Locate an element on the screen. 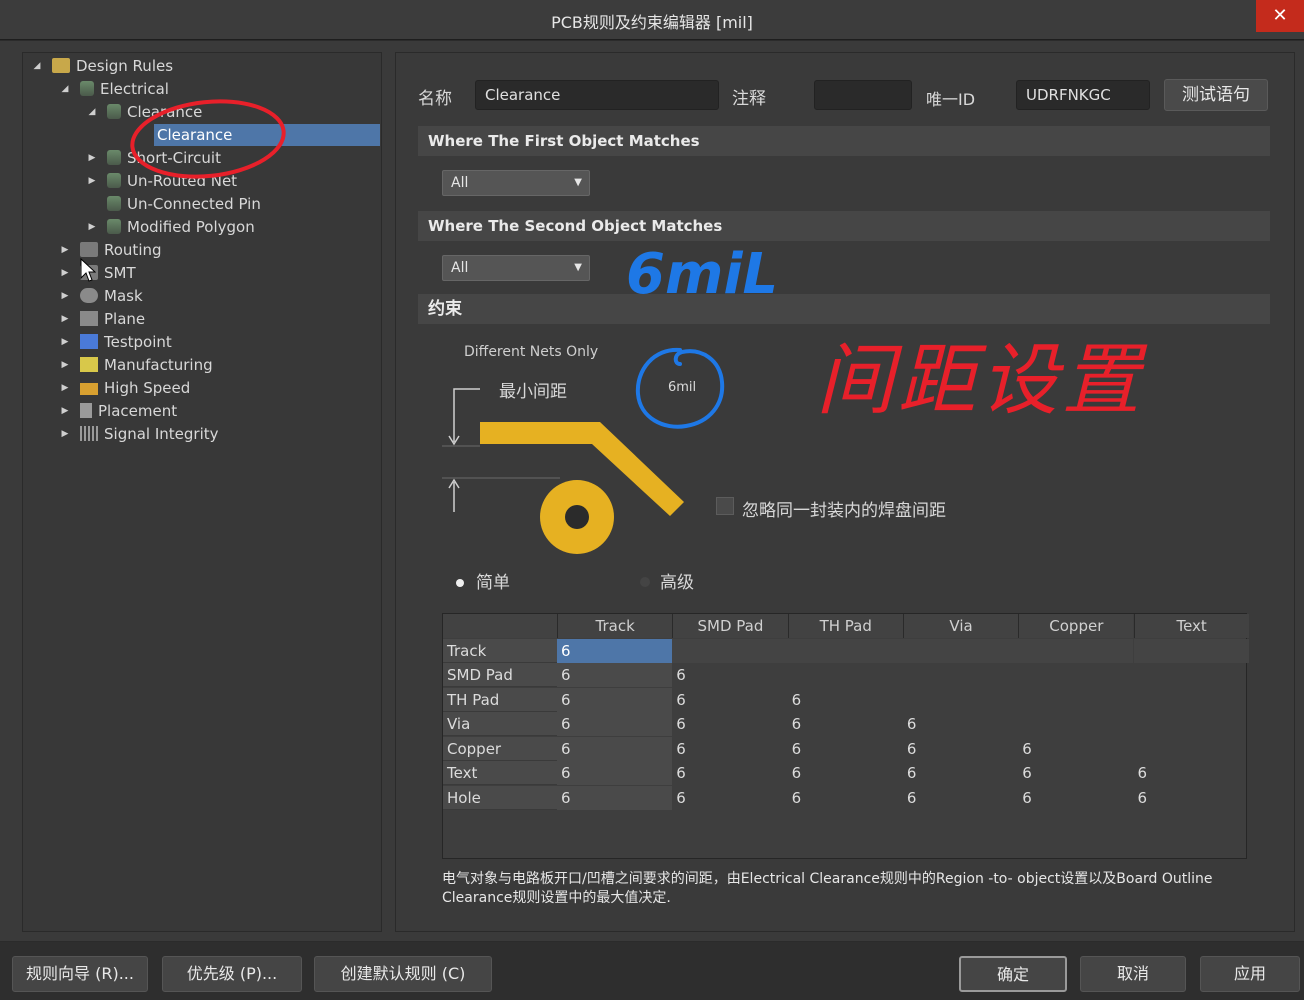 The image size is (1304, 1000). test-query-button: 测试语句 is located at coordinates (1216, 95).